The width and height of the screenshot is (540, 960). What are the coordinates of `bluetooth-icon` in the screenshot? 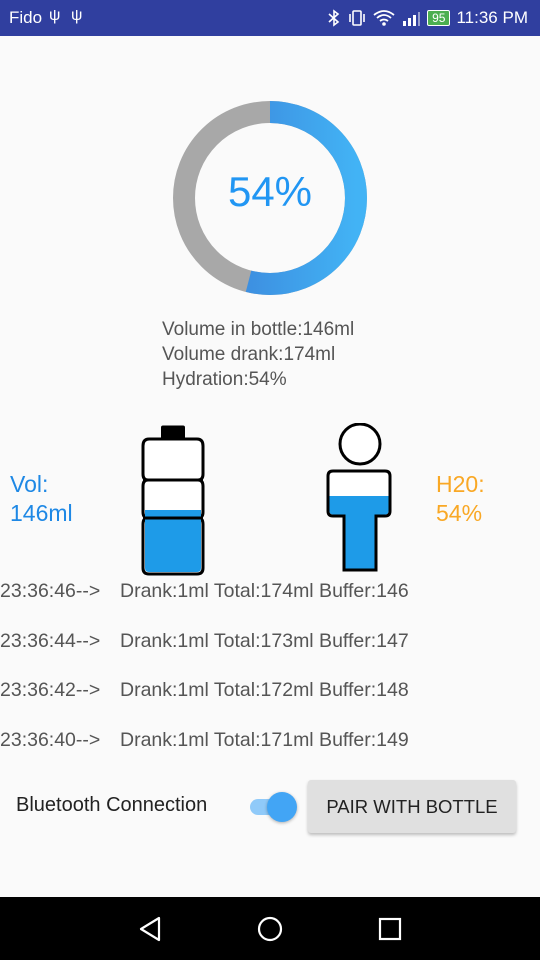 It's located at (334, 18).